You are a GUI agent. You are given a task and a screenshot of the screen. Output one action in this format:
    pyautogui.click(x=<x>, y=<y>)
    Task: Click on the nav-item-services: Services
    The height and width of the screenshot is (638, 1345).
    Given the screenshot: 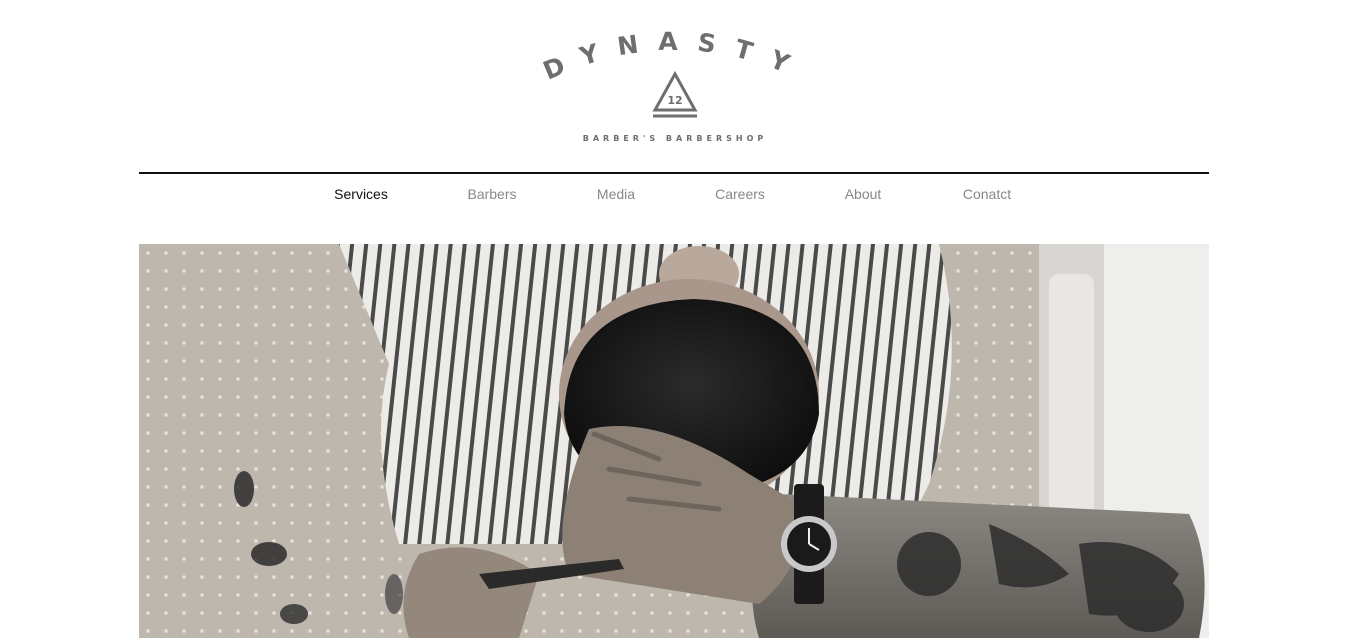 What is the action you would take?
    pyautogui.click(x=361, y=194)
    